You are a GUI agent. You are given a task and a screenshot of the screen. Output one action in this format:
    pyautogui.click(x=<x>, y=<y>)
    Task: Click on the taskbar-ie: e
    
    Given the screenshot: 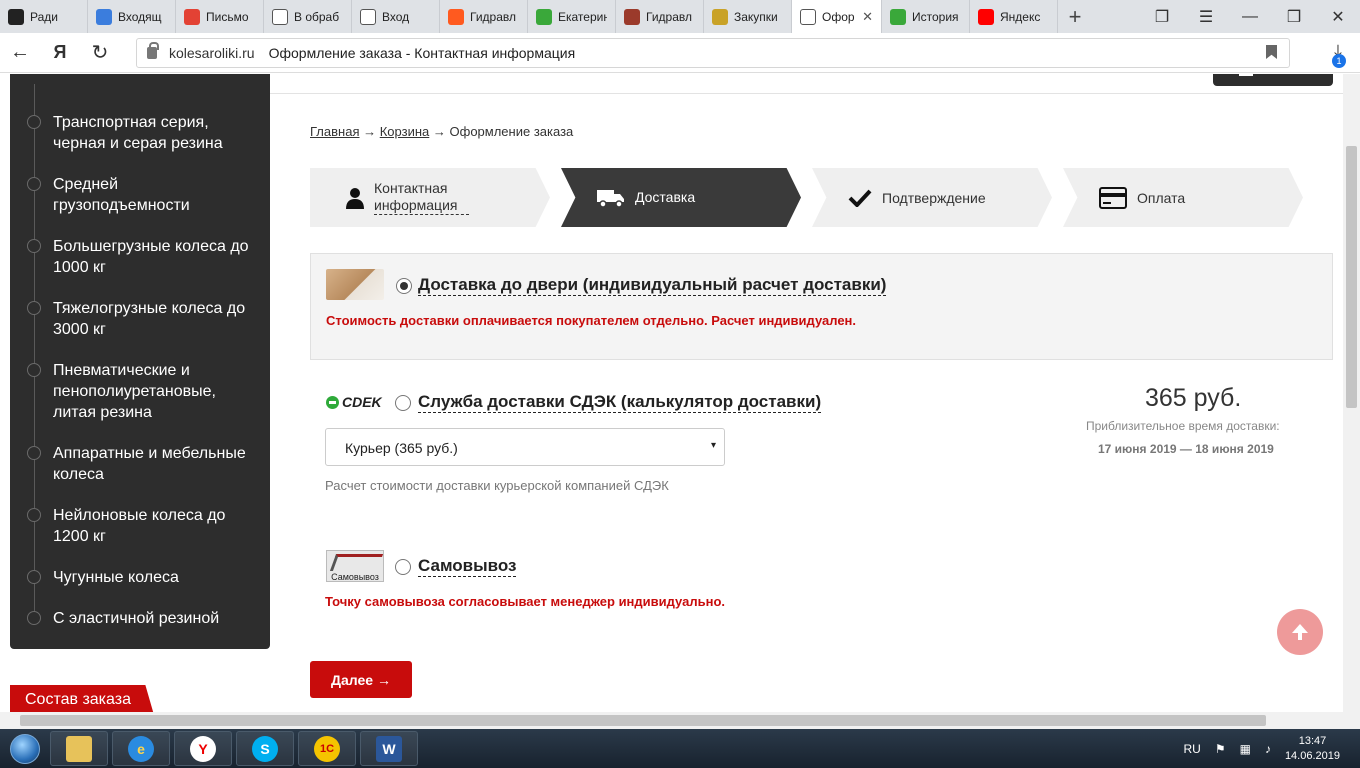 What is the action you would take?
    pyautogui.click(x=141, y=748)
    